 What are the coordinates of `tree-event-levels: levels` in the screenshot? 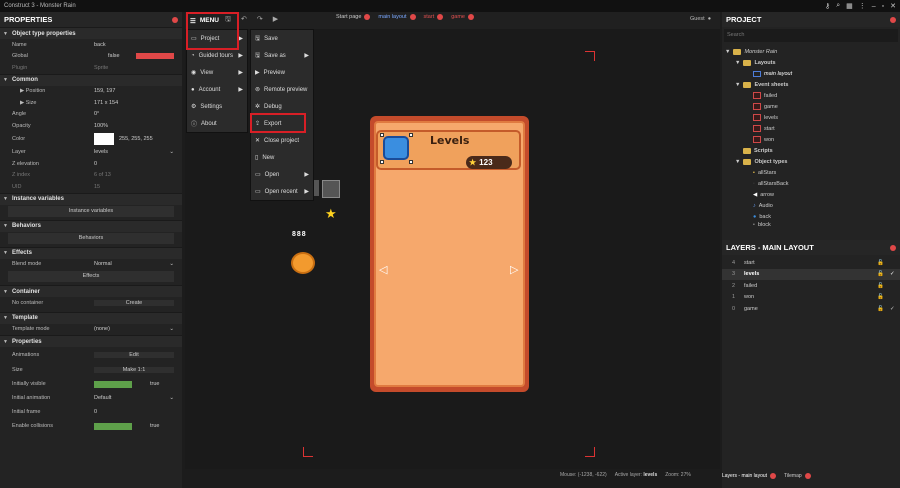 It's located at (812, 117).